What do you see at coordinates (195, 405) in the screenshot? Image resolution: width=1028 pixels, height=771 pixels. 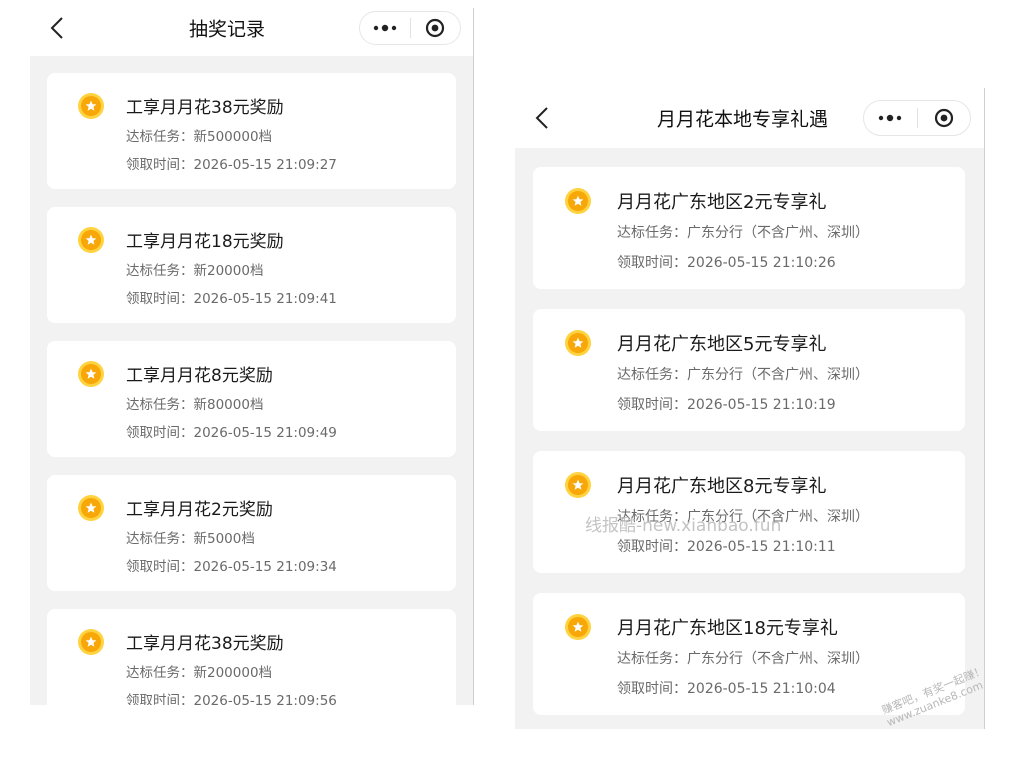 I see `record-task: 达标任务：新80000档` at bounding box center [195, 405].